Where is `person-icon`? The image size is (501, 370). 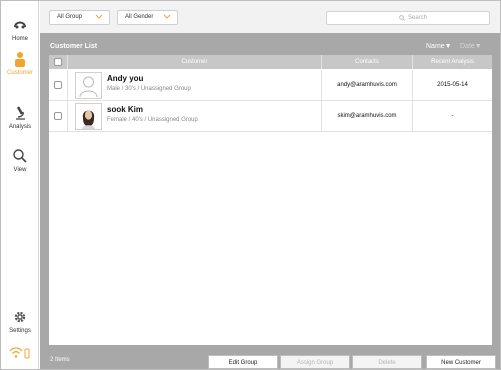 person-icon is located at coordinates (20, 59).